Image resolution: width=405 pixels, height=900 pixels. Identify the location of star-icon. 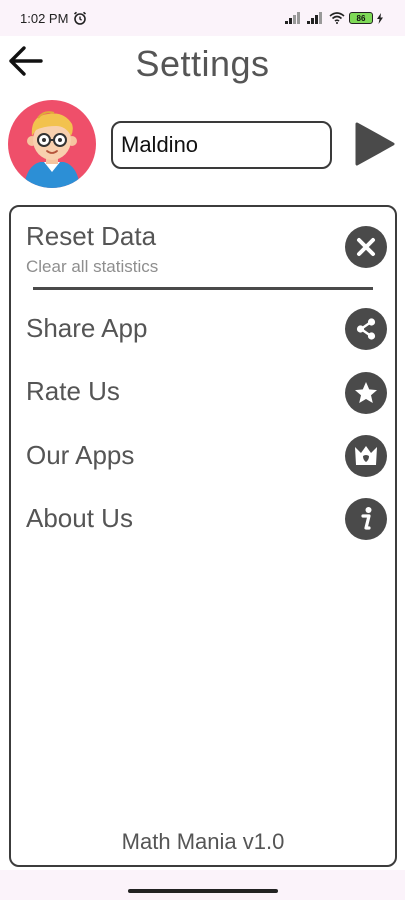
(366, 393).